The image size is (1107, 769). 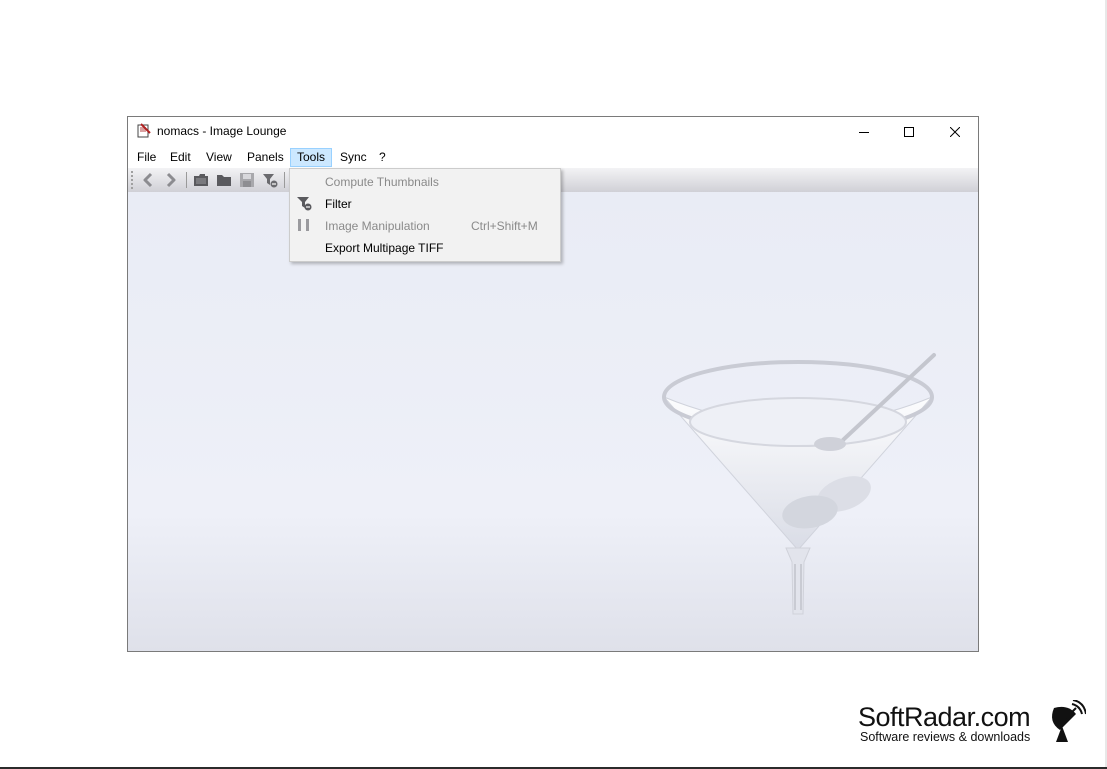 What do you see at coordinates (180, 157) in the screenshot?
I see `menu-edit: Edit` at bounding box center [180, 157].